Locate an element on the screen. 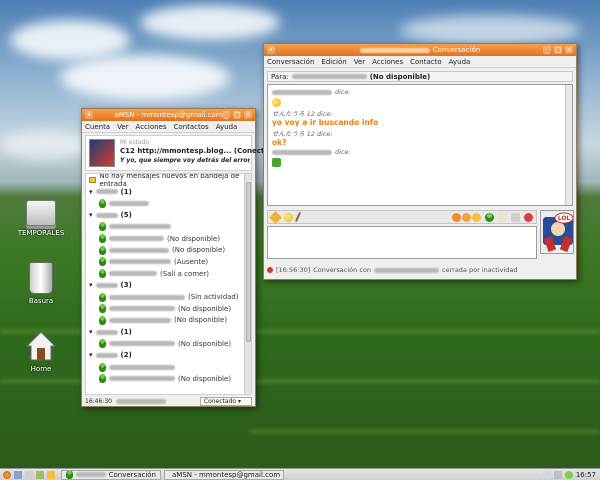 The image size is (600, 480). chat-toolbar is located at coordinates (402, 217).